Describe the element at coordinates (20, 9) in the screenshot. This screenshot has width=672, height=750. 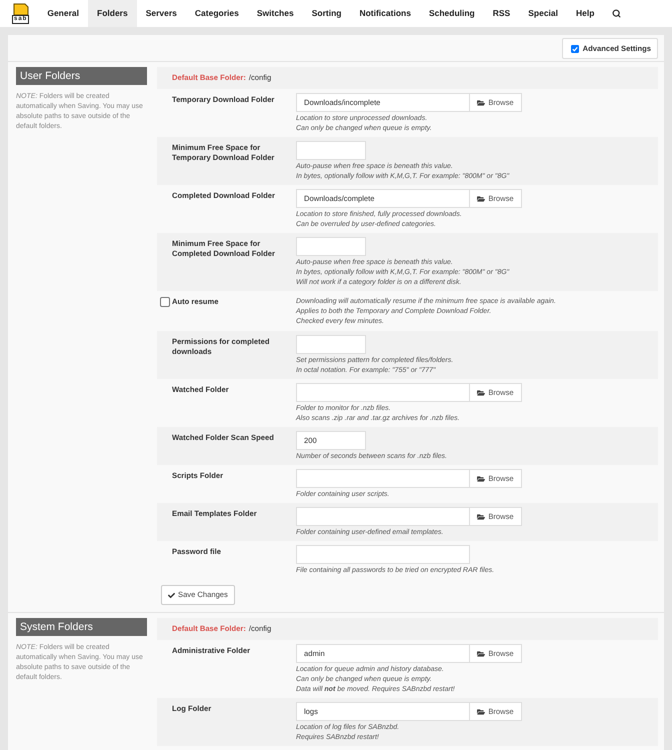
I see `logo-icon` at that location.